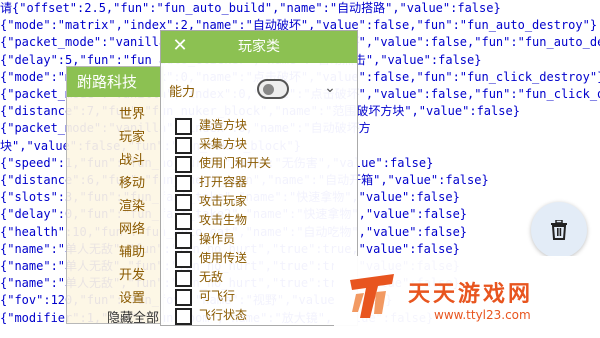 The image size is (600, 338). I want to click on delete-button, so click(559, 230).